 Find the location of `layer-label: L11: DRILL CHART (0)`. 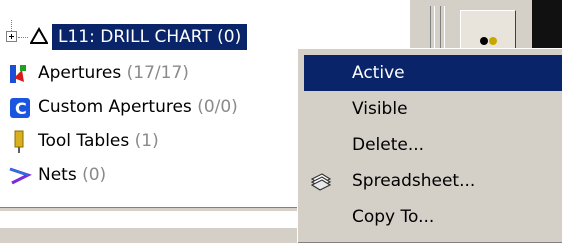

layer-label: L11: DRILL CHART (0) is located at coordinates (150, 37).